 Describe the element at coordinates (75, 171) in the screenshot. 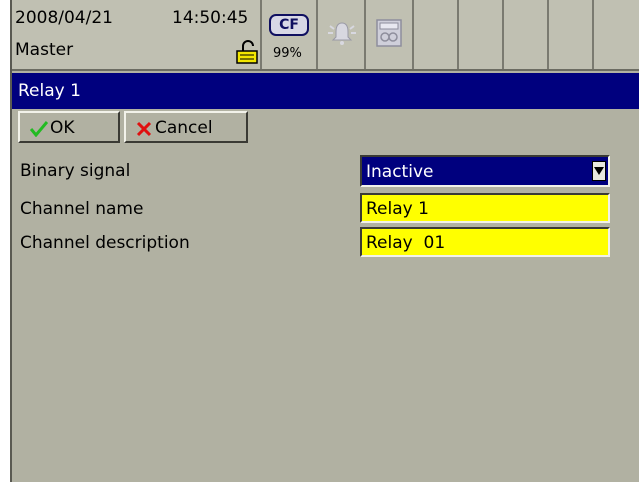

I see `binary-signal-label: Binary signal` at that location.